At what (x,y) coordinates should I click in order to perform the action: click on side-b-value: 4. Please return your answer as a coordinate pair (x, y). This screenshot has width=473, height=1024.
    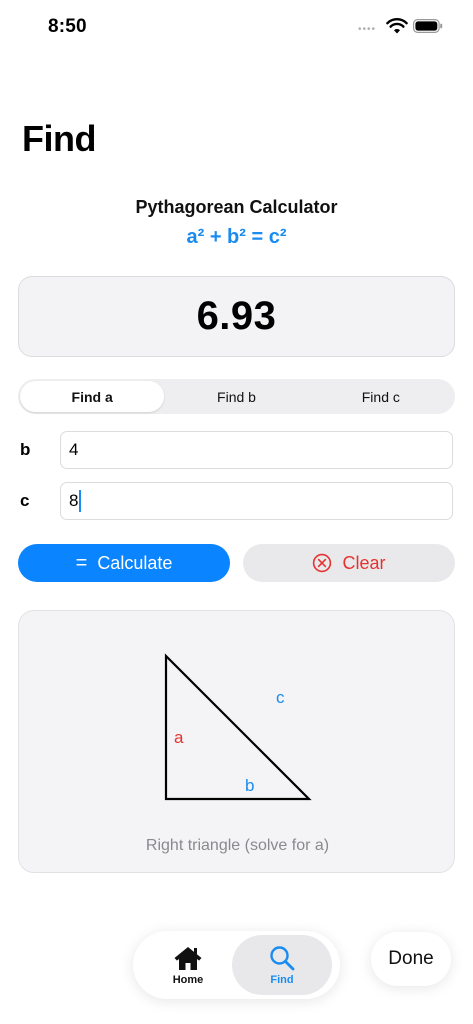
    Looking at the image, I should click on (74, 449).